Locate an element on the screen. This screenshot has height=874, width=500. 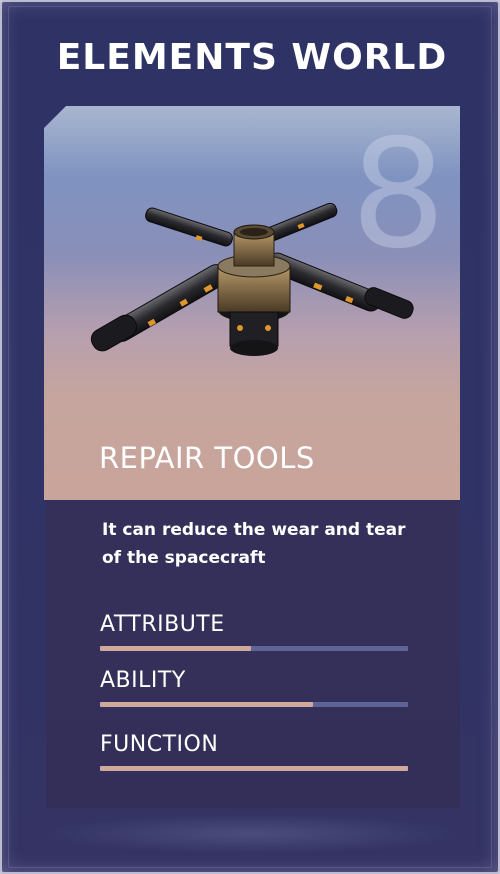
stat-attribute: ATTRIBUTE is located at coordinates (254, 631).